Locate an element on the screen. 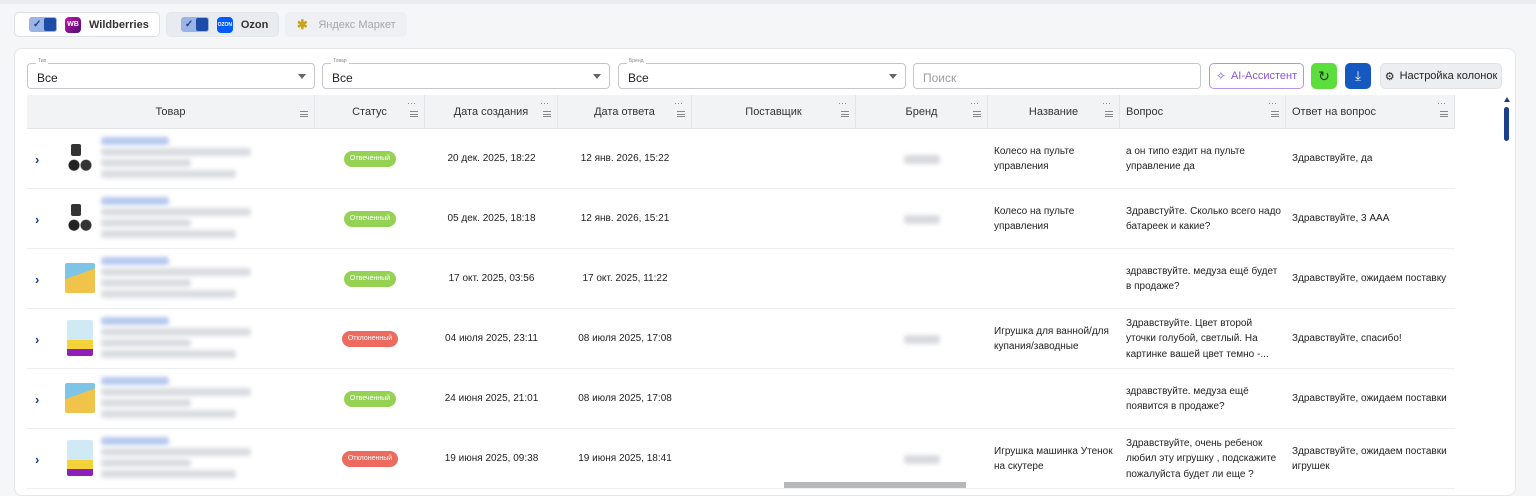  column-header-label: Название is located at coordinates (1053, 112).